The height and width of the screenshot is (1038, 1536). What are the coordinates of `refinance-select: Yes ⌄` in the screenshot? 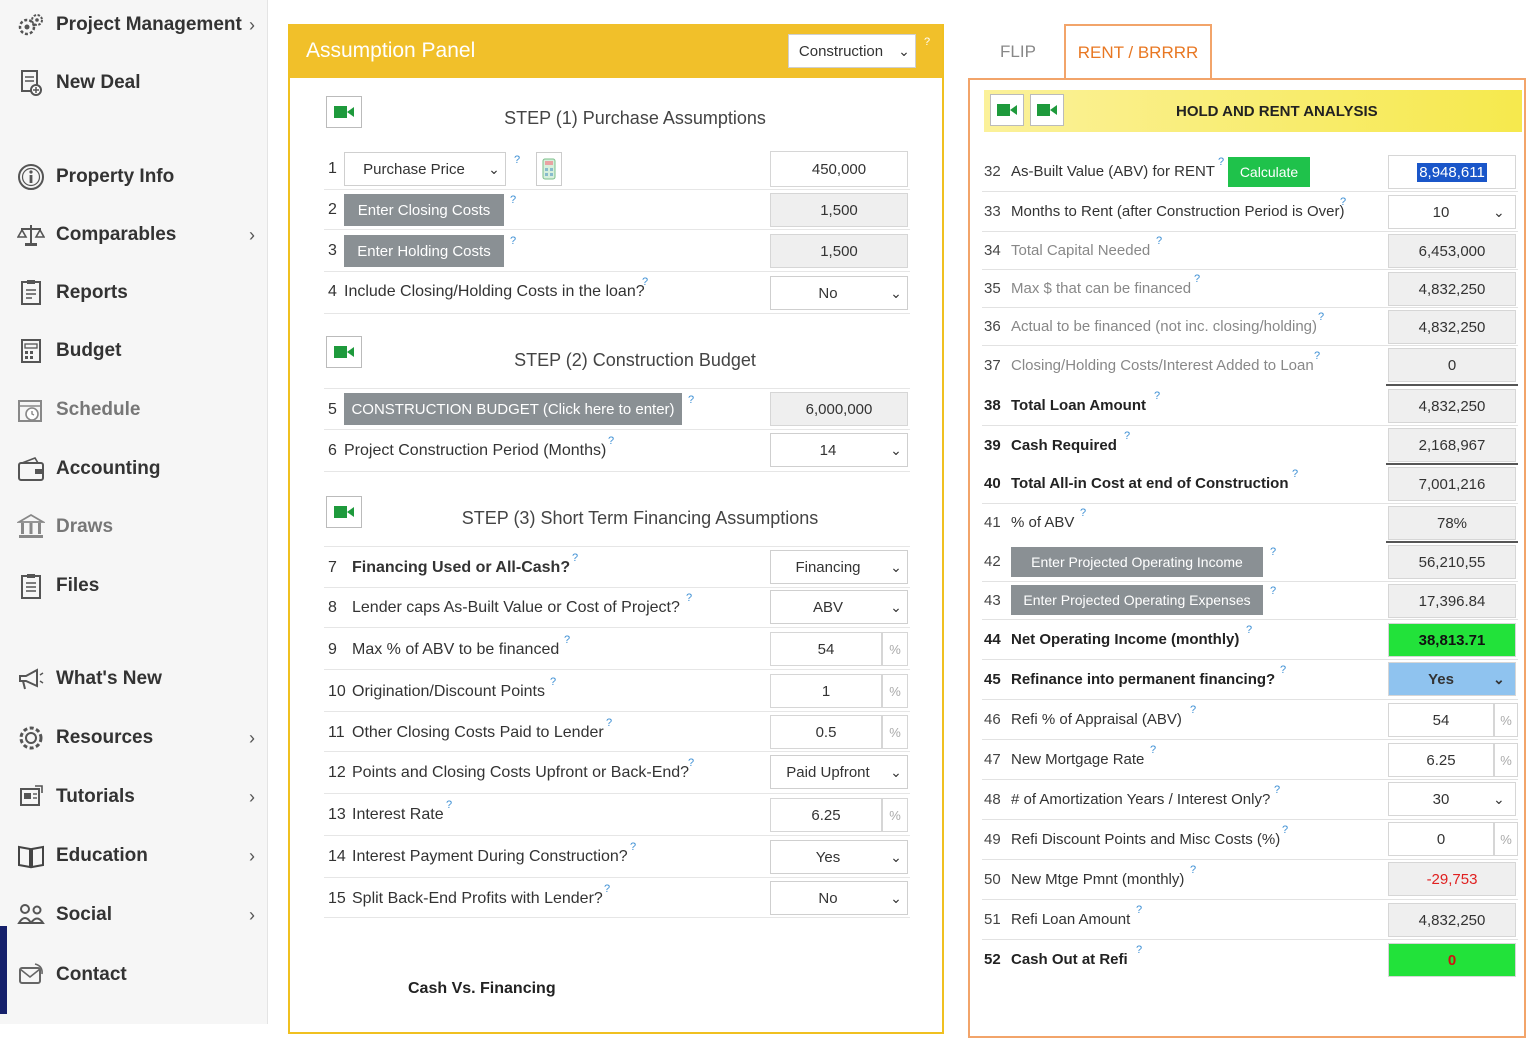 It's located at (1452, 679).